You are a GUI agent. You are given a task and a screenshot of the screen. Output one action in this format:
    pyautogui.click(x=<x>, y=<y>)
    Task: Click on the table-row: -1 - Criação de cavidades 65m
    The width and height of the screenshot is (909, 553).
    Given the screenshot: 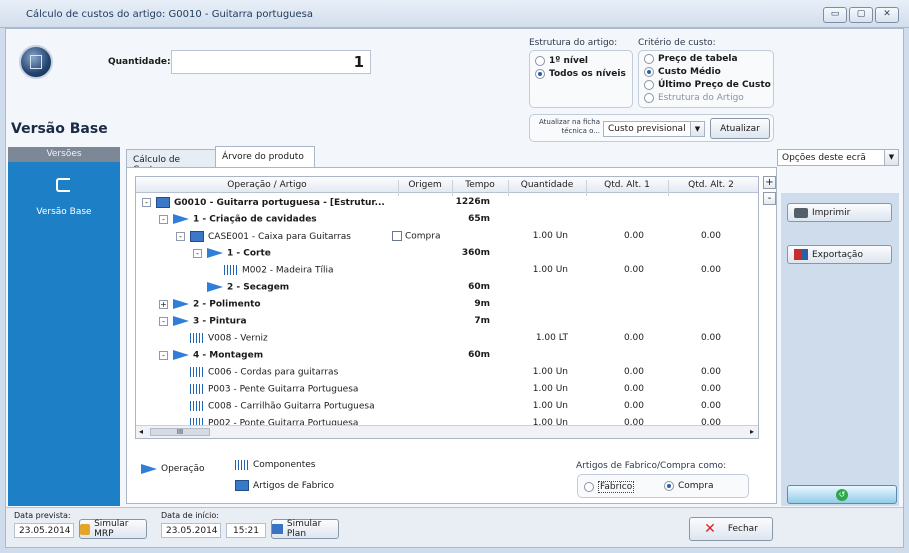 What is the action you would take?
    pyautogui.click(x=447, y=219)
    